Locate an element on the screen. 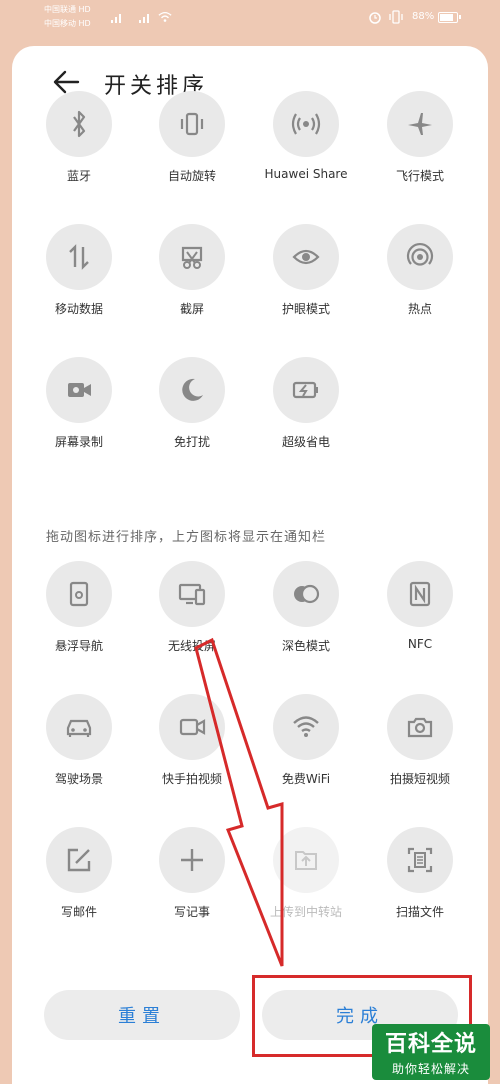 The image size is (500, 1084). switch-label: 蓝牙 is located at coordinates (78, 176).